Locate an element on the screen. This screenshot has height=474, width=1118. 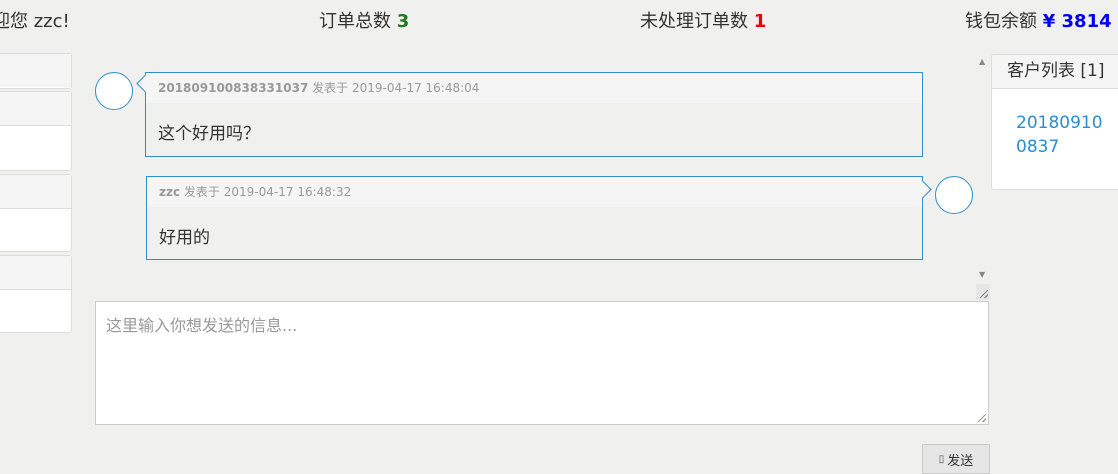
send-button: ▯ 发送 is located at coordinates (956, 459).